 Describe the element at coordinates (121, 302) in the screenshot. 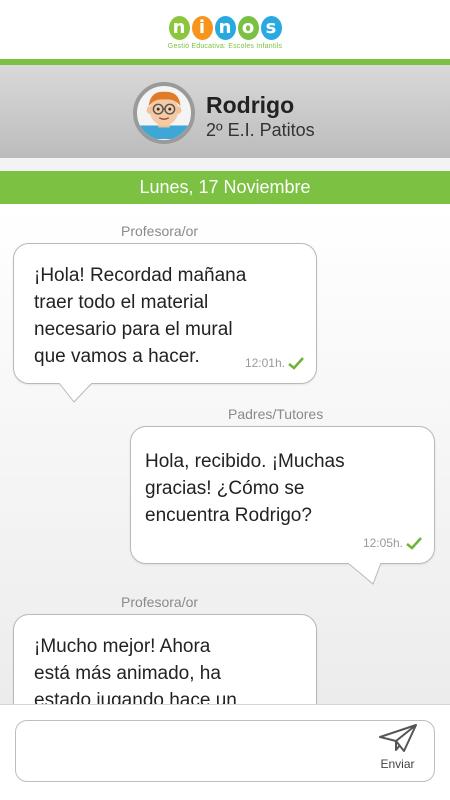

I see `message-line: traer todo el material` at that location.